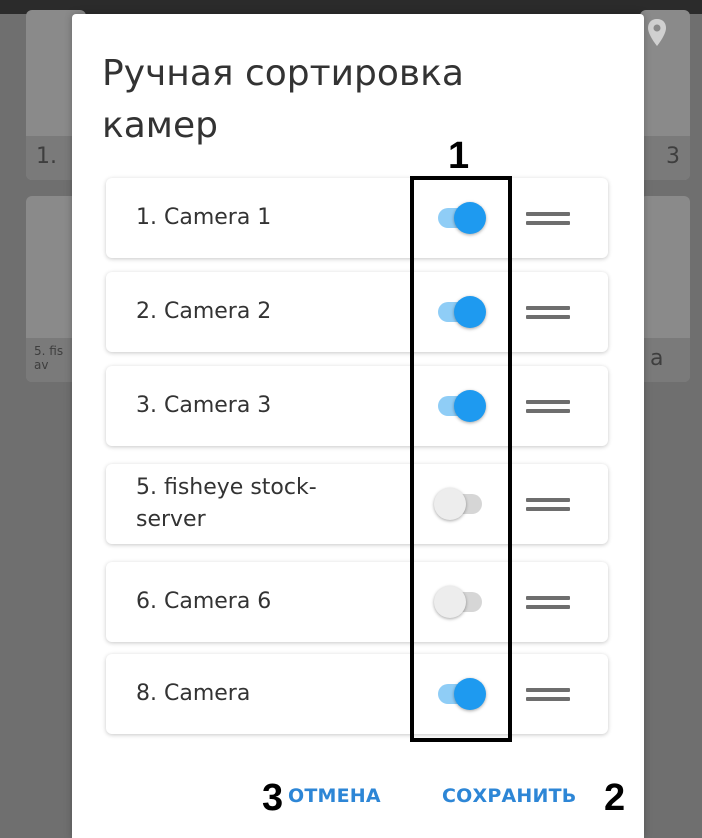  Describe the element at coordinates (334, 796) in the screenshot. I see `cancel-button: ОТМЕНА` at that location.